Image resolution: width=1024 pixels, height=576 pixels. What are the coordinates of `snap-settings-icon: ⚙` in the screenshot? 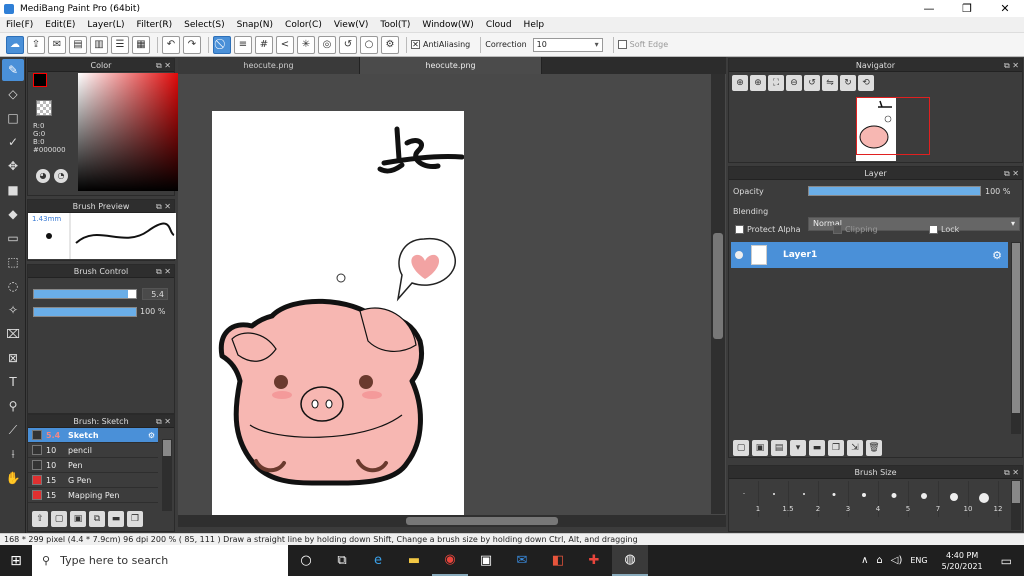 It's located at (390, 44).